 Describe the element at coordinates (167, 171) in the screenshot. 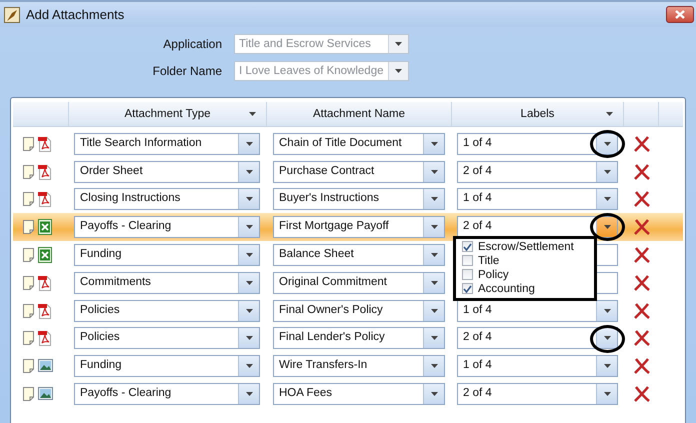

I see `dropdown-field: Order Sheet` at that location.